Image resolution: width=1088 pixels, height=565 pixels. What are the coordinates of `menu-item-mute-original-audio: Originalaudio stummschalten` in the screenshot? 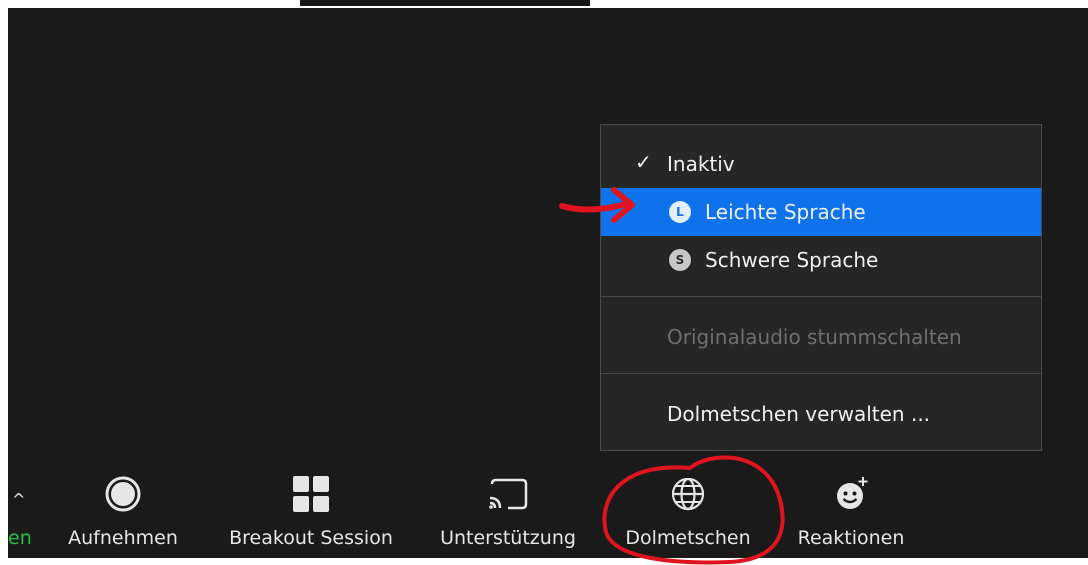 It's located at (821, 337).